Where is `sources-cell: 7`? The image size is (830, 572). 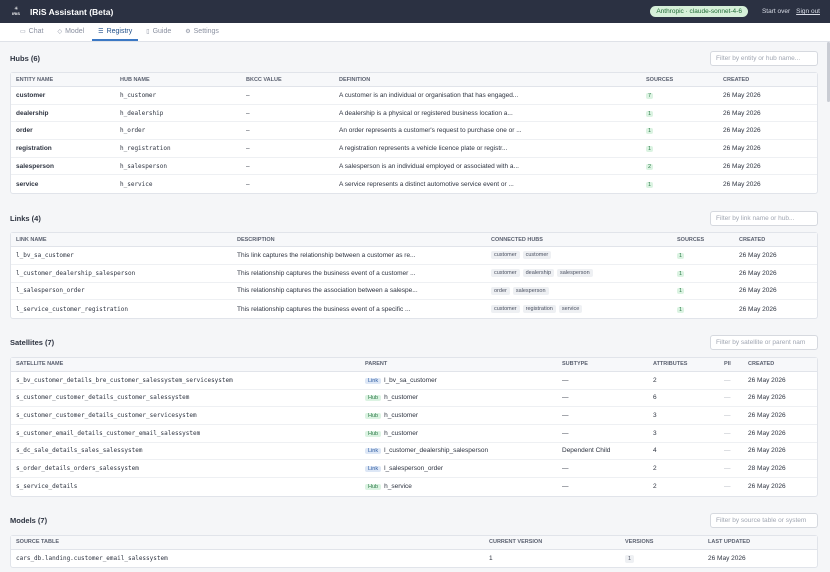
sources-cell: 7 is located at coordinates (679, 95).